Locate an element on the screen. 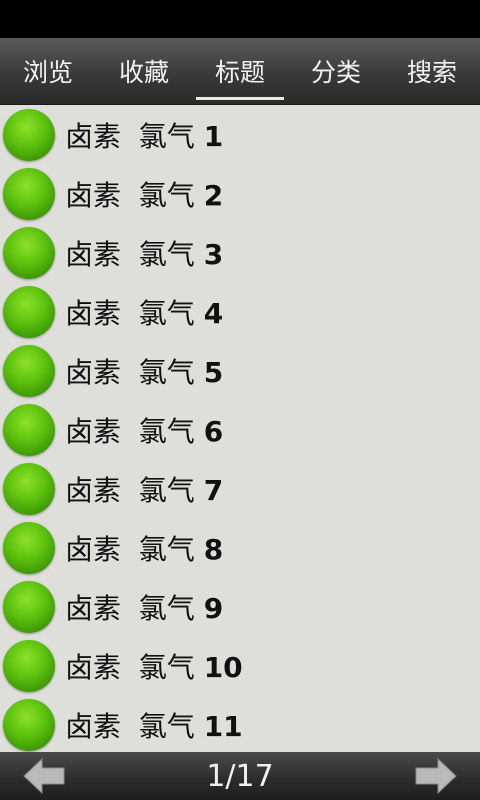 This screenshot has width=480, height=800. tab-bar: 浏览 收藏 标题 分类 搜索 is located at coordinates (240, 71).